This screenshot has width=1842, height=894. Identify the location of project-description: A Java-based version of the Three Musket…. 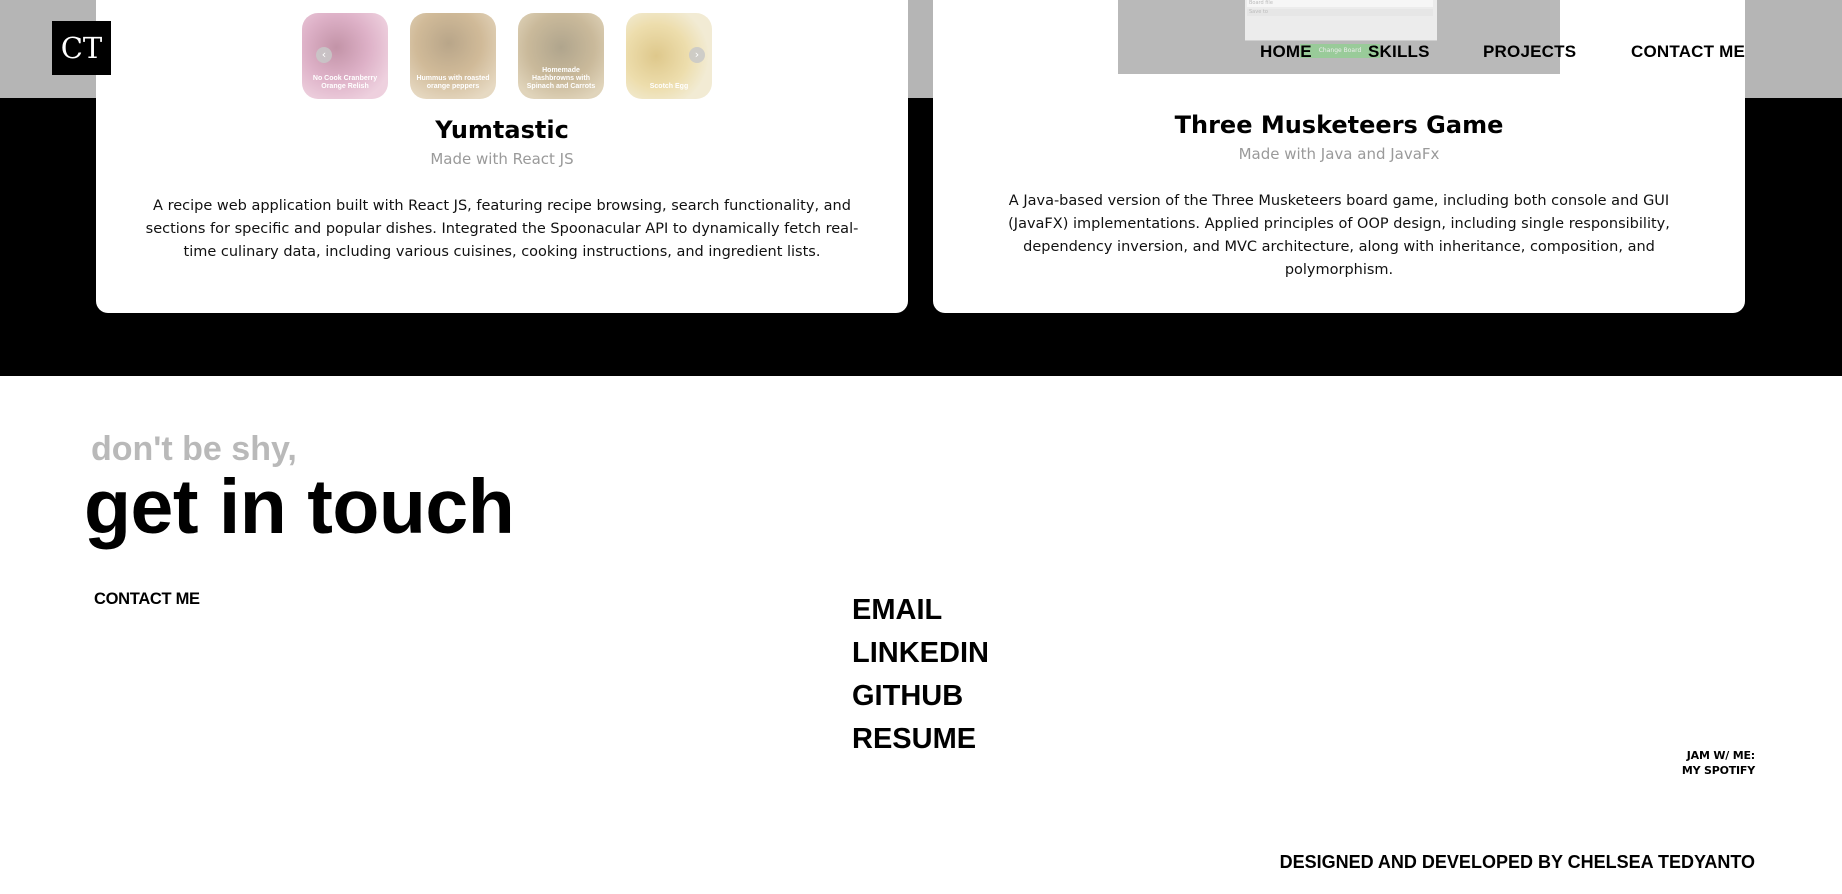
(1339, 235).